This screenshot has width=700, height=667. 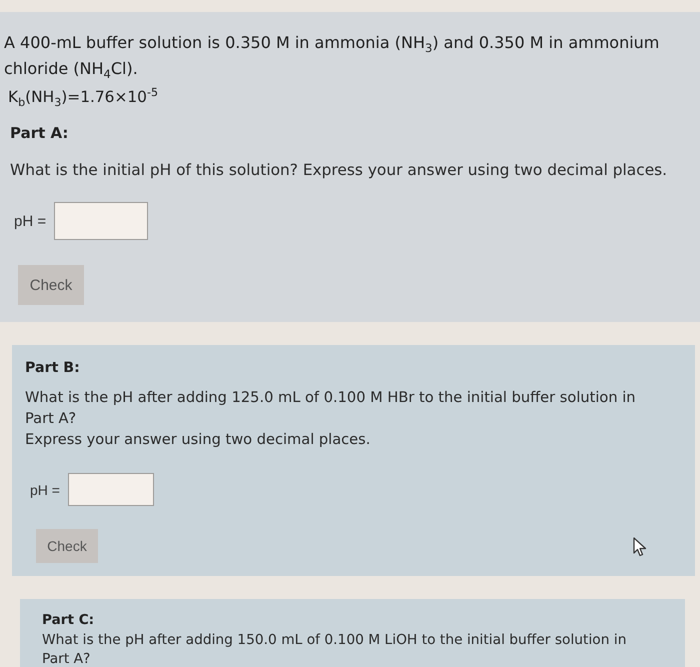 What do you see at coordinates (335, 649) in the screenshot?
I see `question-text: What is the pH after adding 150.0 mL of 0.100 M LiOH to the initial buffer solution in Part A?` at bounding box center [335, 649].